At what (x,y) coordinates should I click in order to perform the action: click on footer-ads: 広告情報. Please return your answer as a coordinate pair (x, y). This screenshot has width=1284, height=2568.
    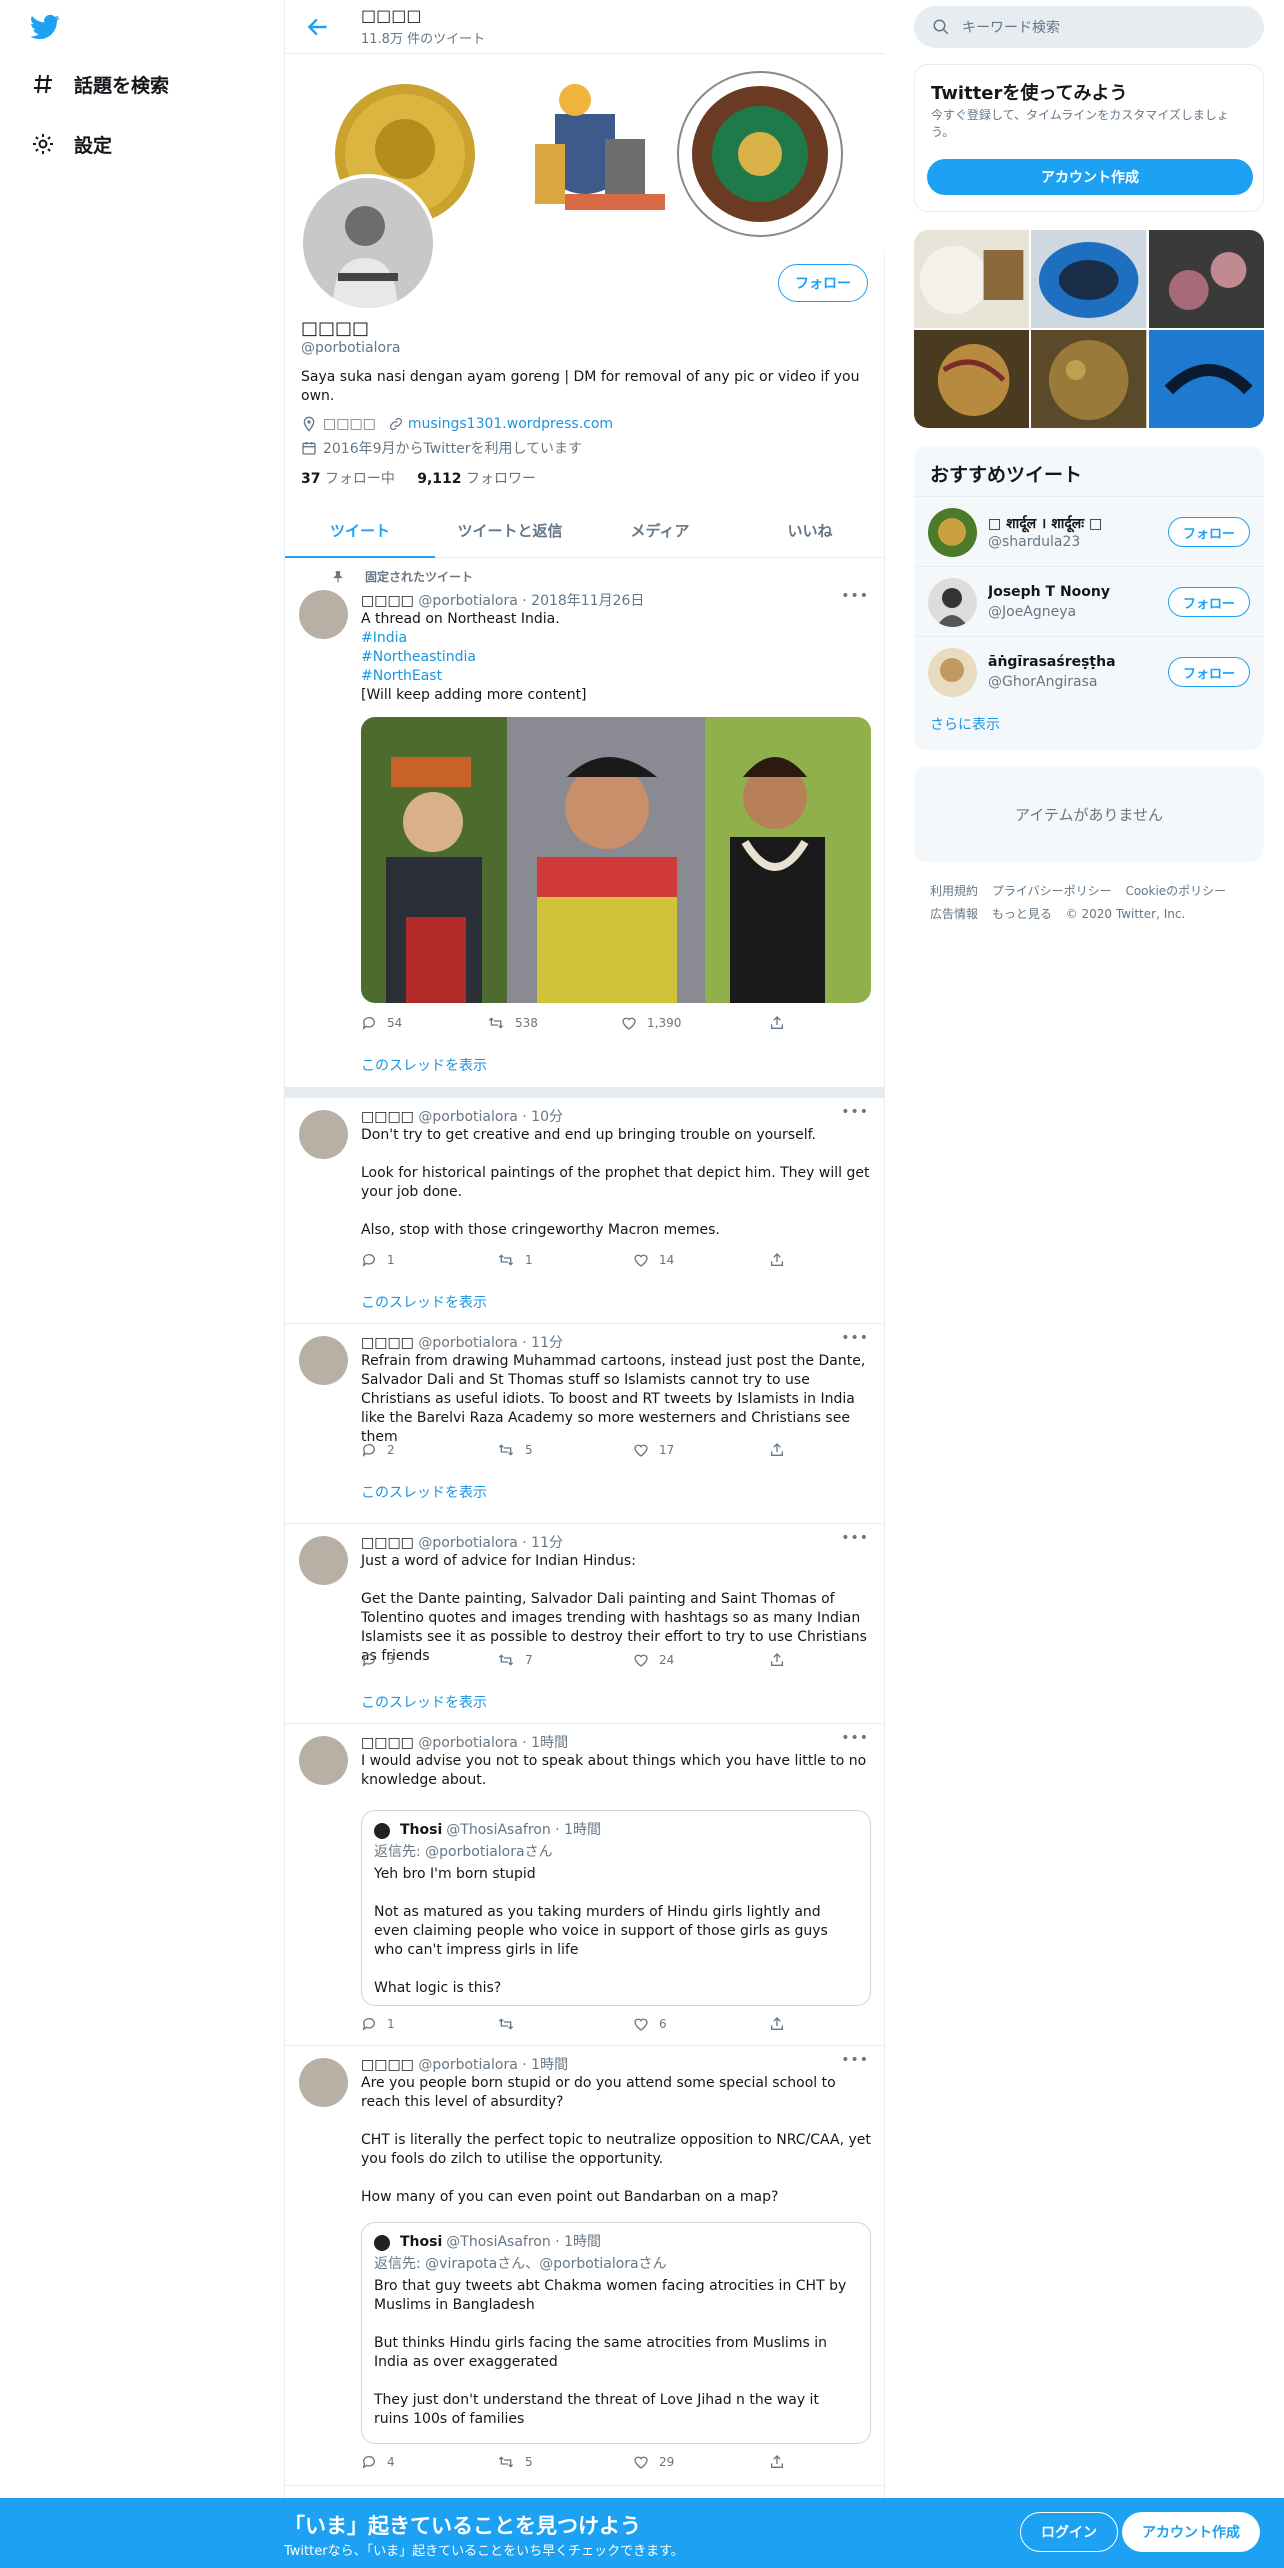
    Looking at the image, I should click on (954, 914).